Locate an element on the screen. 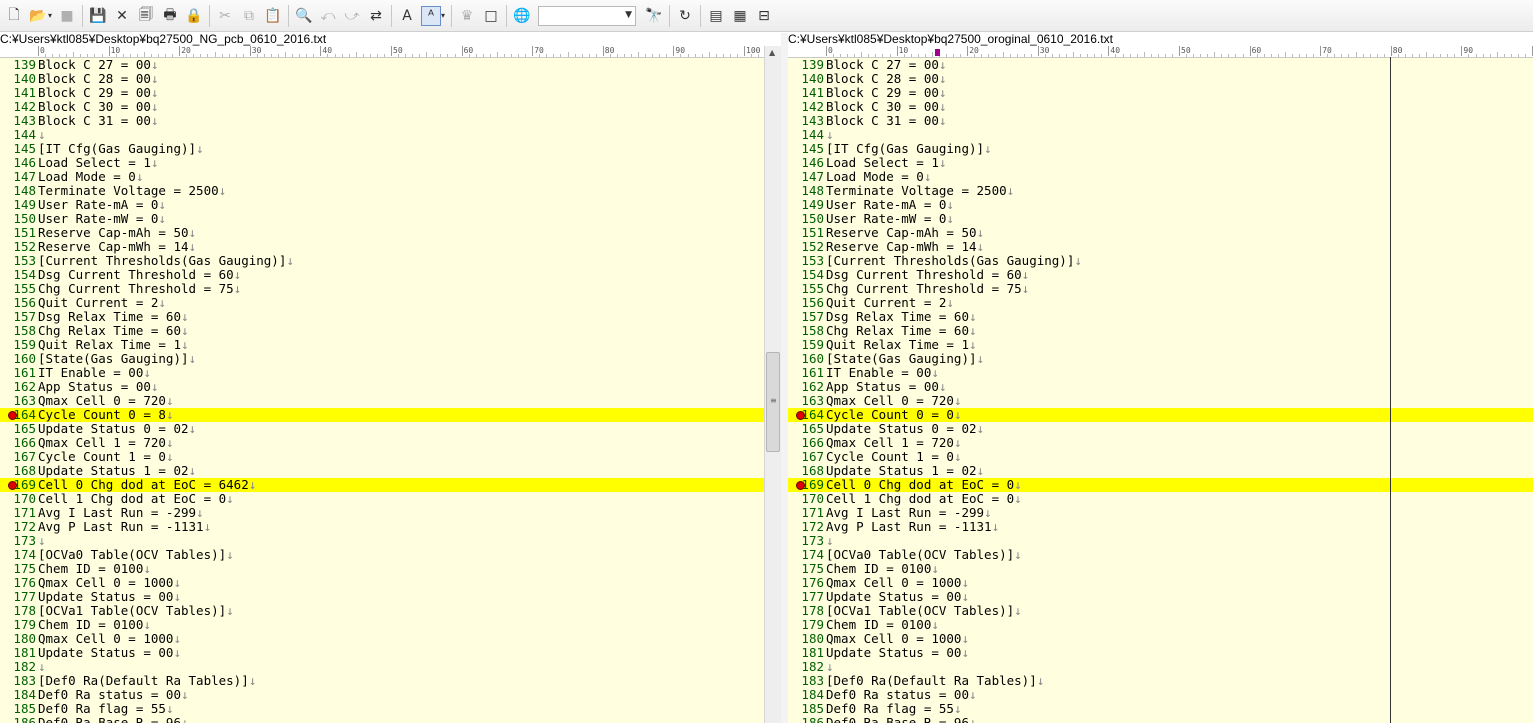  globe-icon: 🌐 is located at coordinates (522, 16).